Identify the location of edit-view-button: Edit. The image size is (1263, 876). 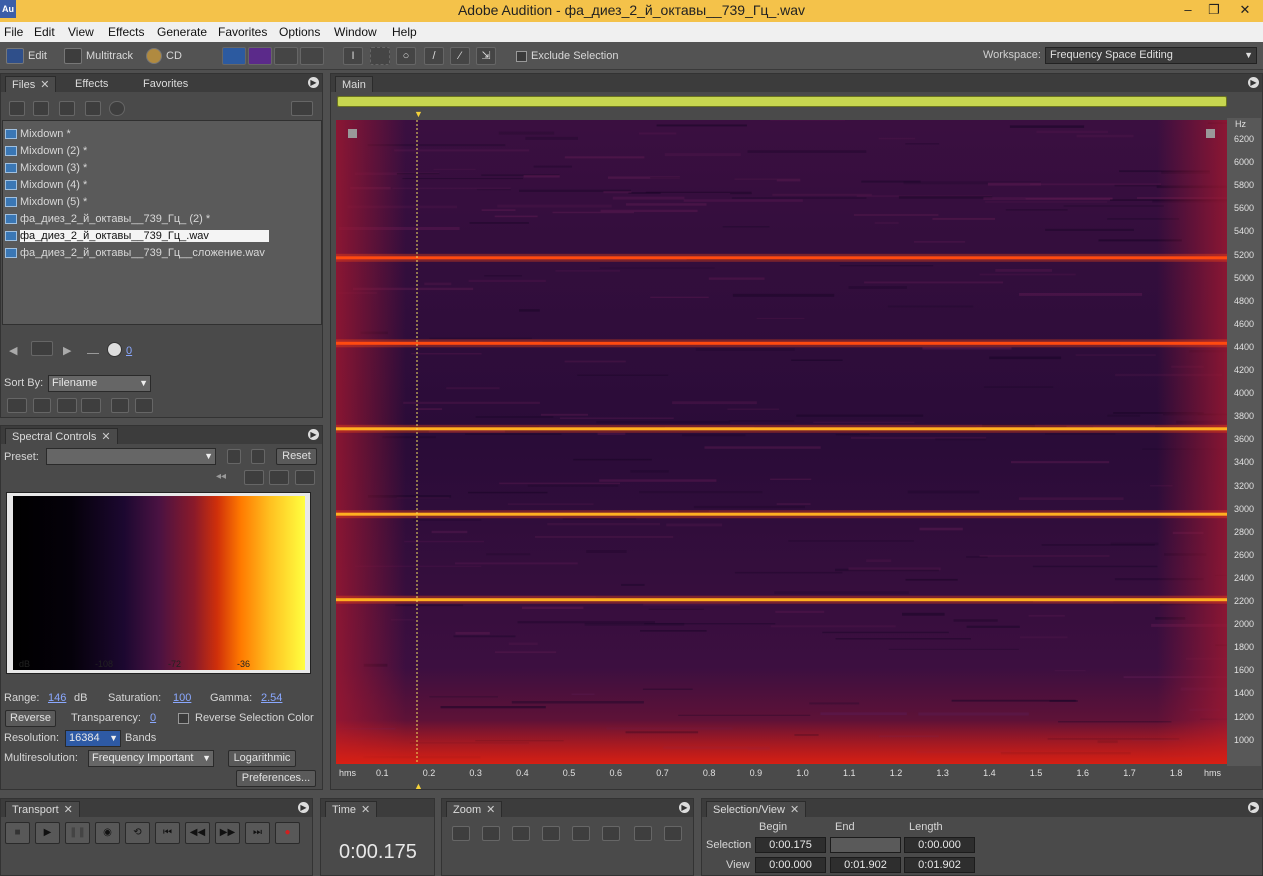
(26, 56).